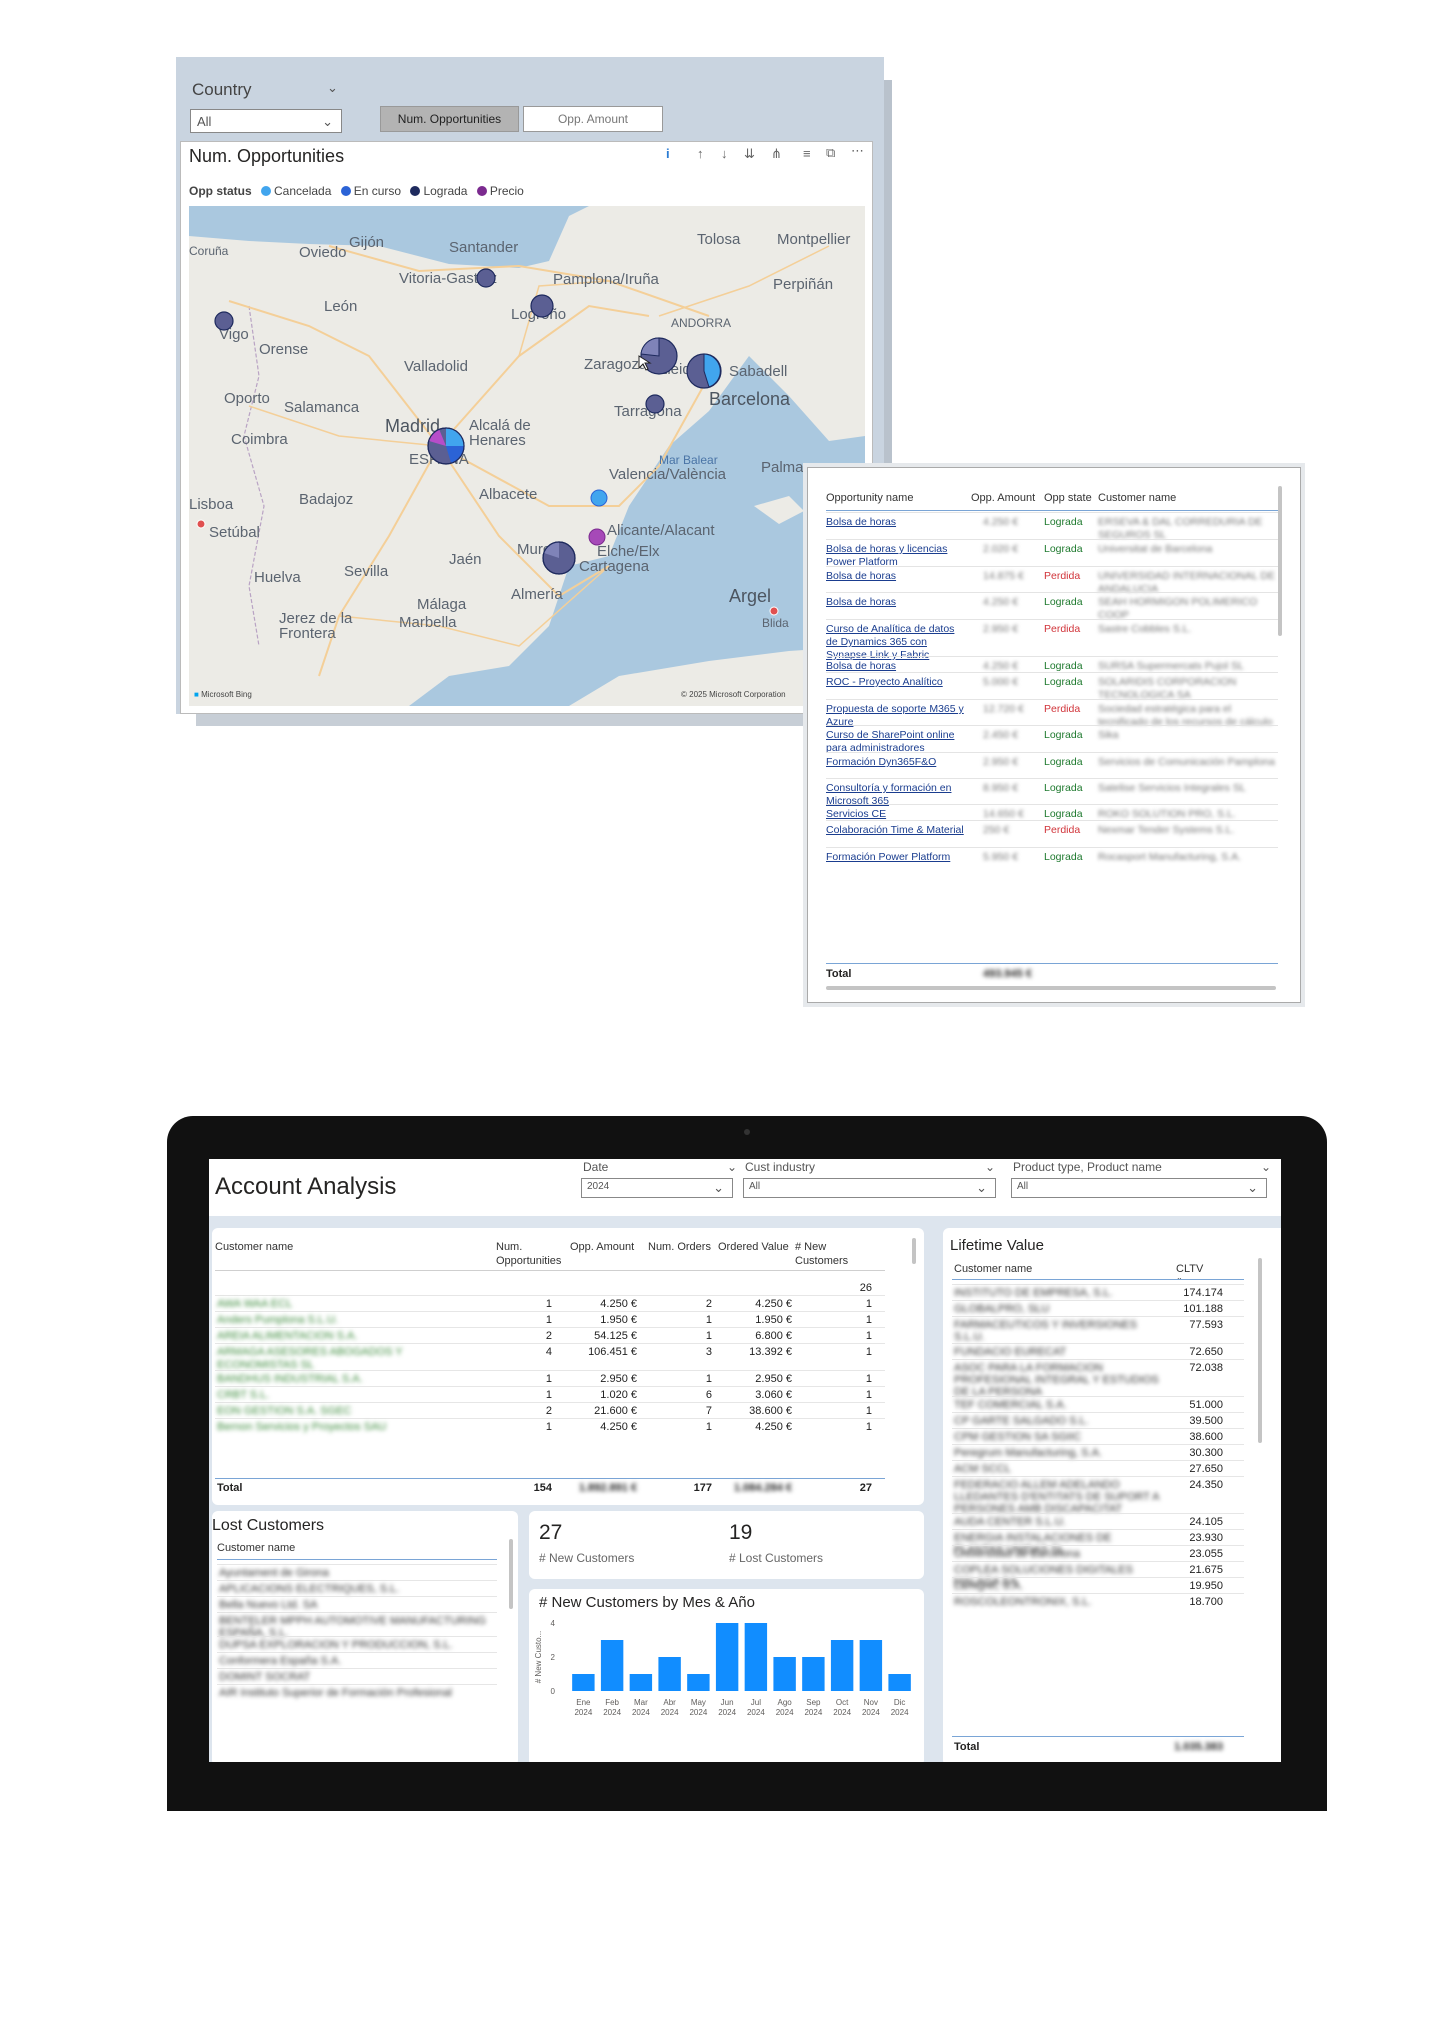 Image resolution: width=1445 pixels, height=2026 pixels. I want to click on col-header-new-customers: # New Customers, so click(825, 1254).